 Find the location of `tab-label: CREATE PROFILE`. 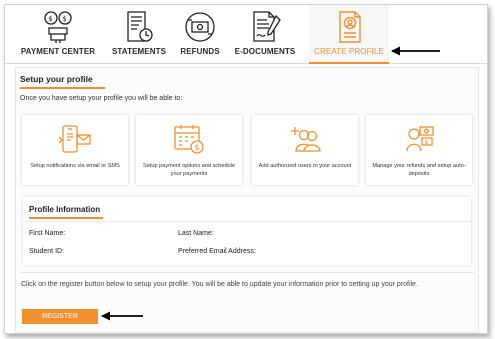

tab-label: CREATE PROFILE is located at coordinates (349, 51).